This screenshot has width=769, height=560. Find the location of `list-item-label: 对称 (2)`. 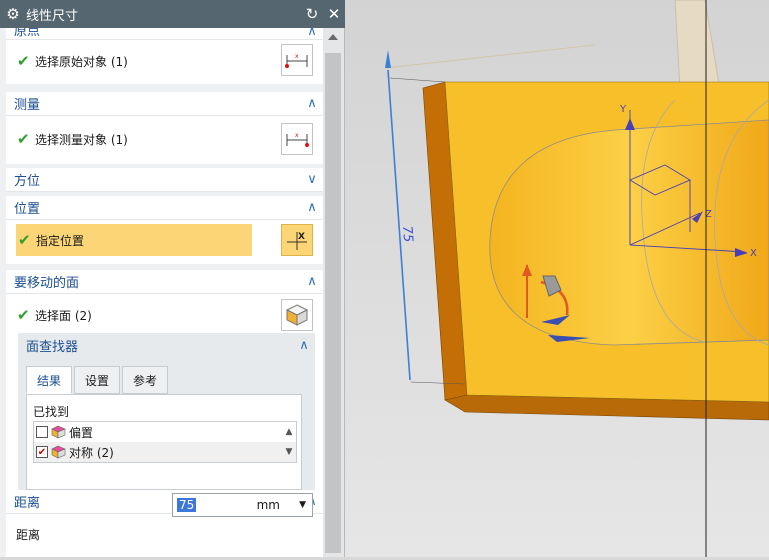

list-item-label: 对称 (2) is located at coordinates (91, 452).